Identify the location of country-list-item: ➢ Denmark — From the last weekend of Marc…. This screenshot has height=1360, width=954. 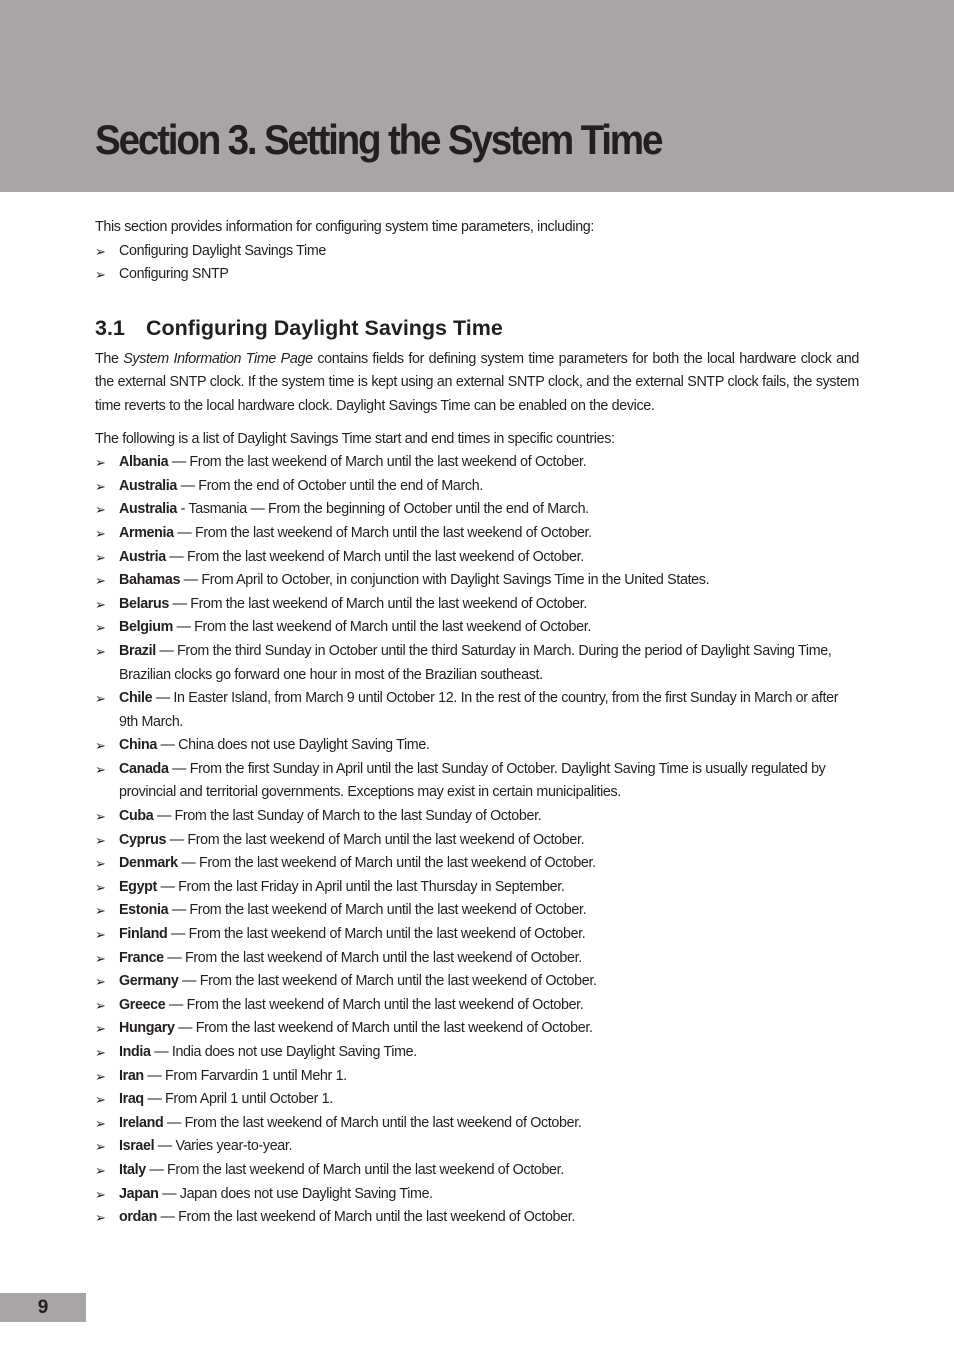
(477, 864).